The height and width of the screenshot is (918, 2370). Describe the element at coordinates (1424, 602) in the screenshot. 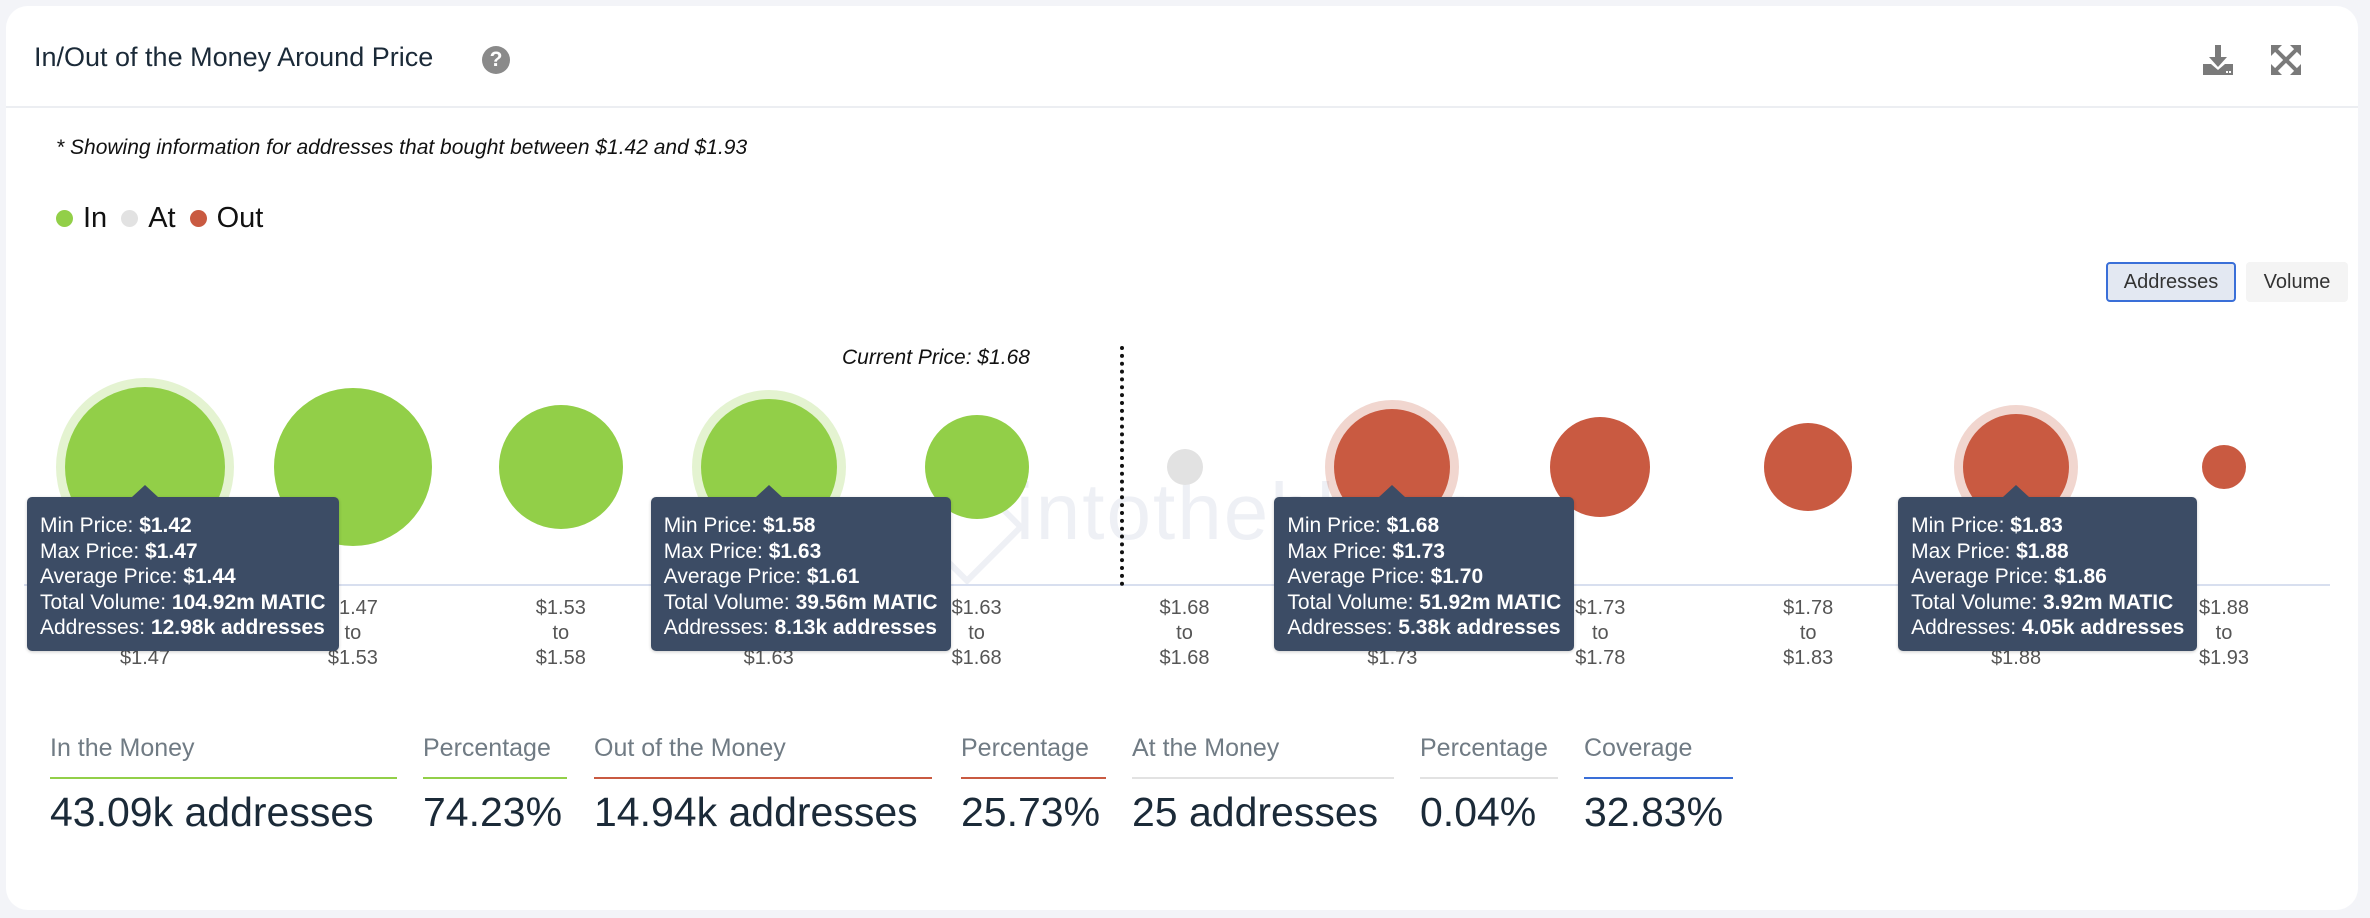

I see `tooltip-total-volume: Total Volume: 51.92m MATIC` at that location.